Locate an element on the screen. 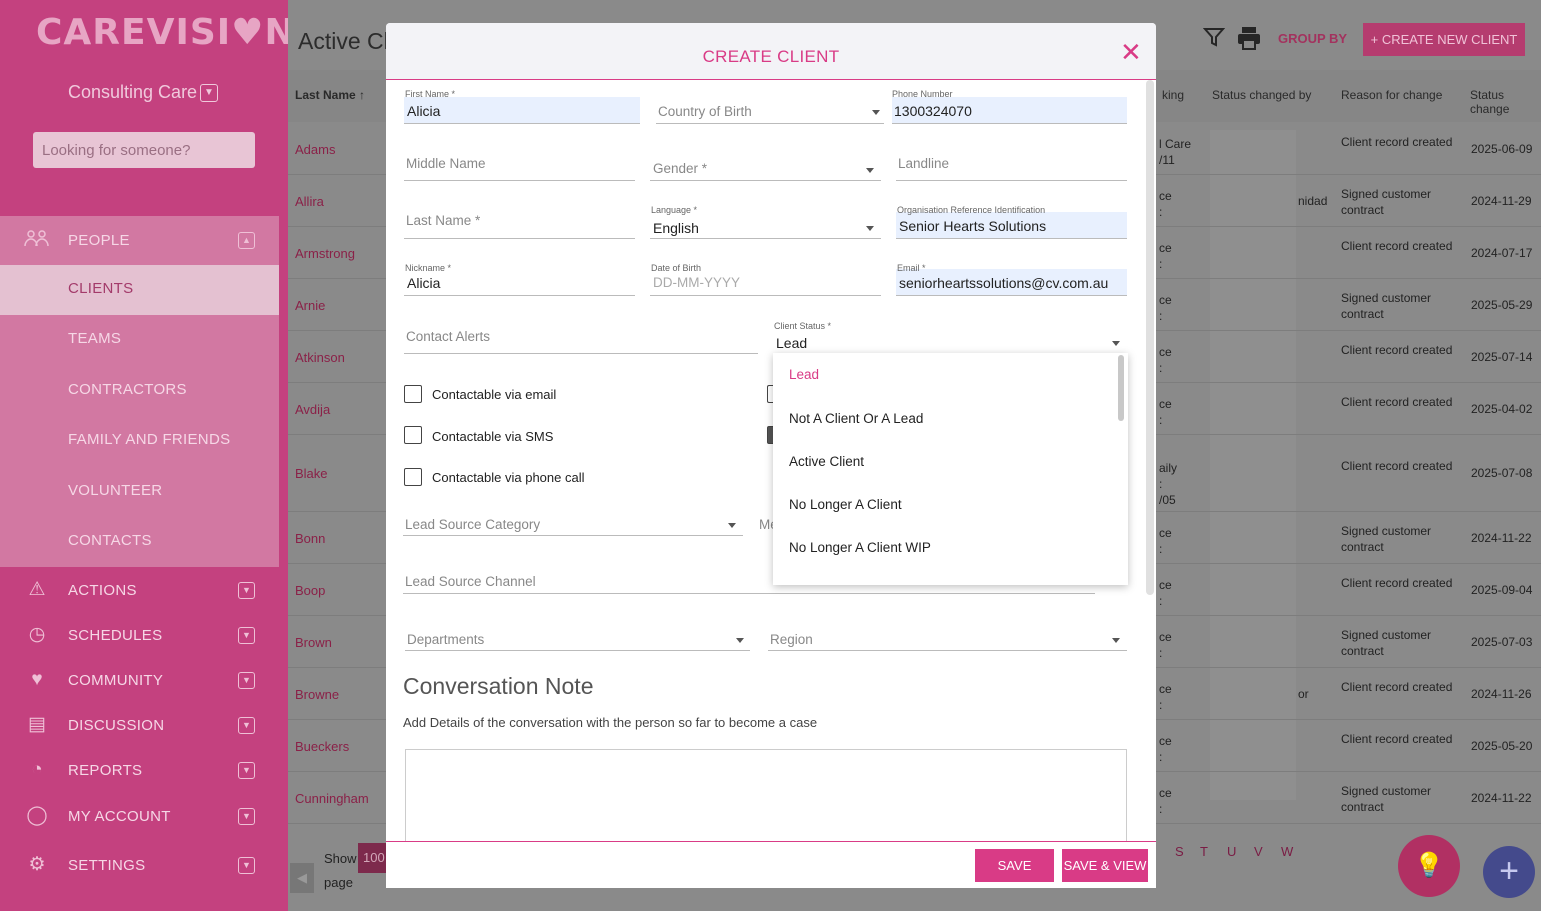  client-status-label: Client Status * is located at coordinates (803, 326).